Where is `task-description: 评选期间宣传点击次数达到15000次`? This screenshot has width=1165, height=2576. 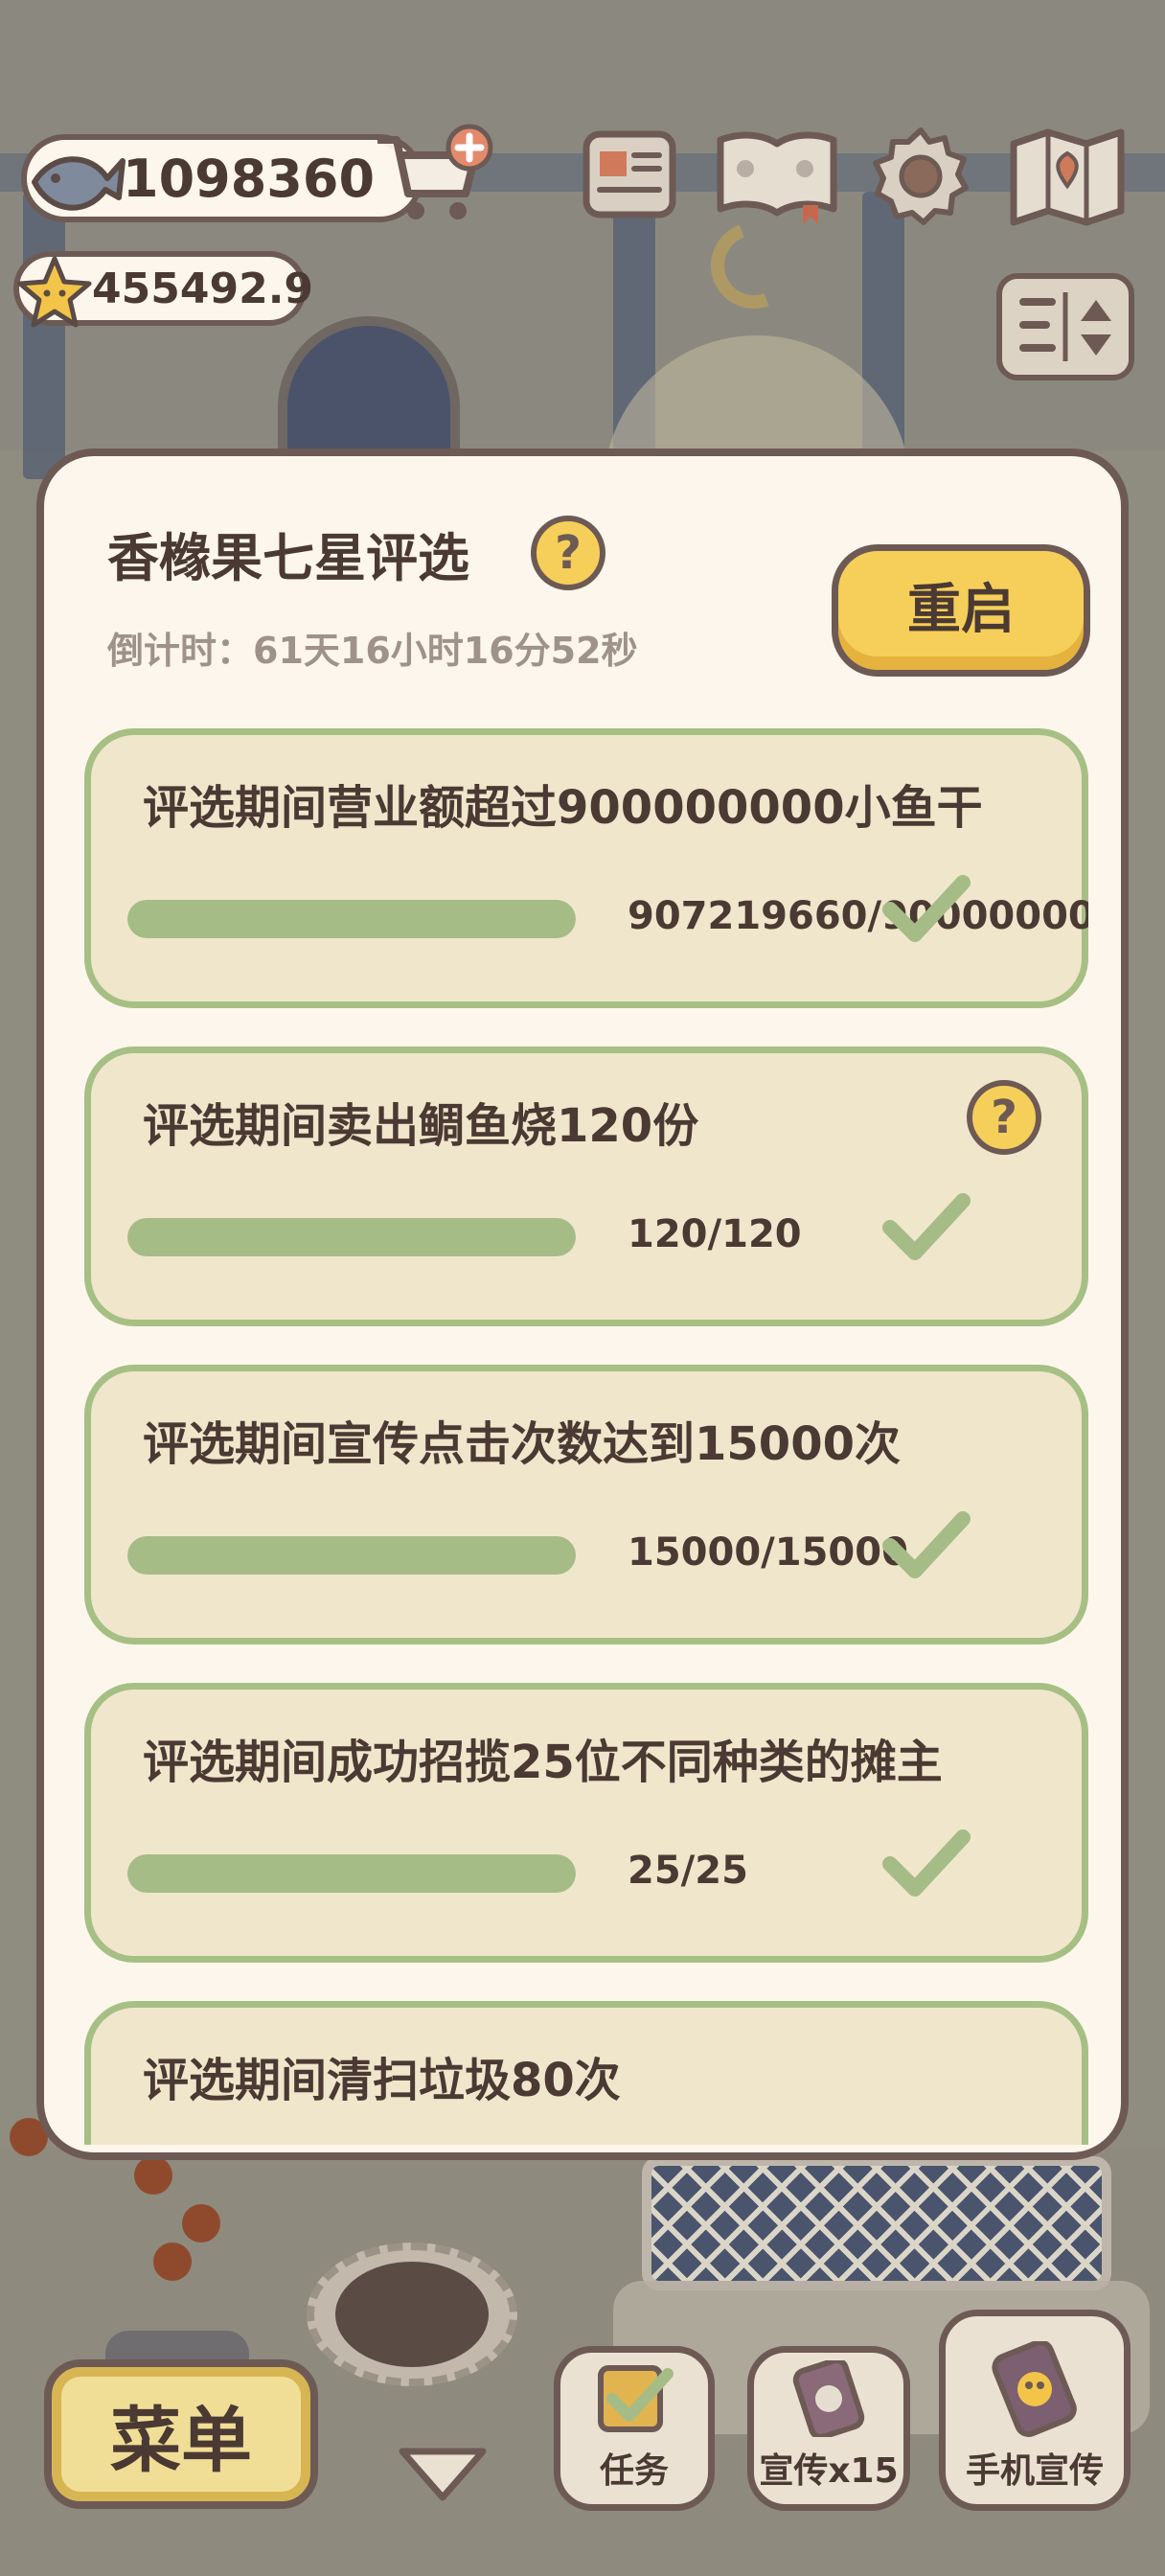
task-description: 评选期间宣传点击次数达到15000次 is located at coordinates (522, 1444).